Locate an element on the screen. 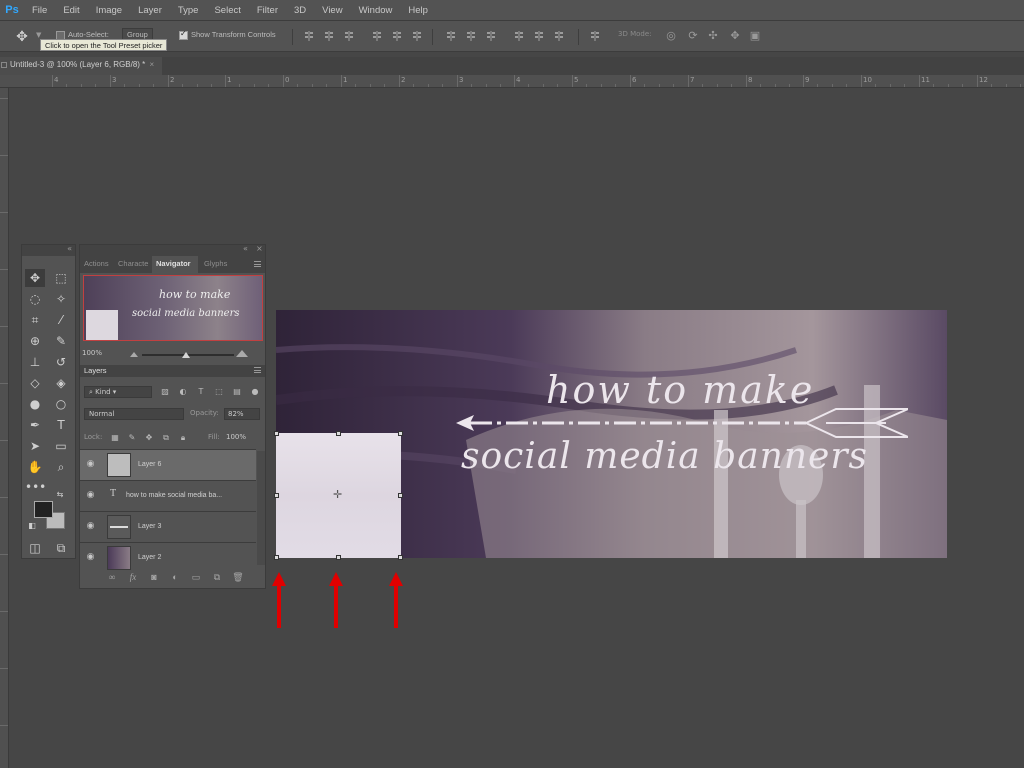  roll-3d-icon: ⟳ is located at coordinates (693, 36).